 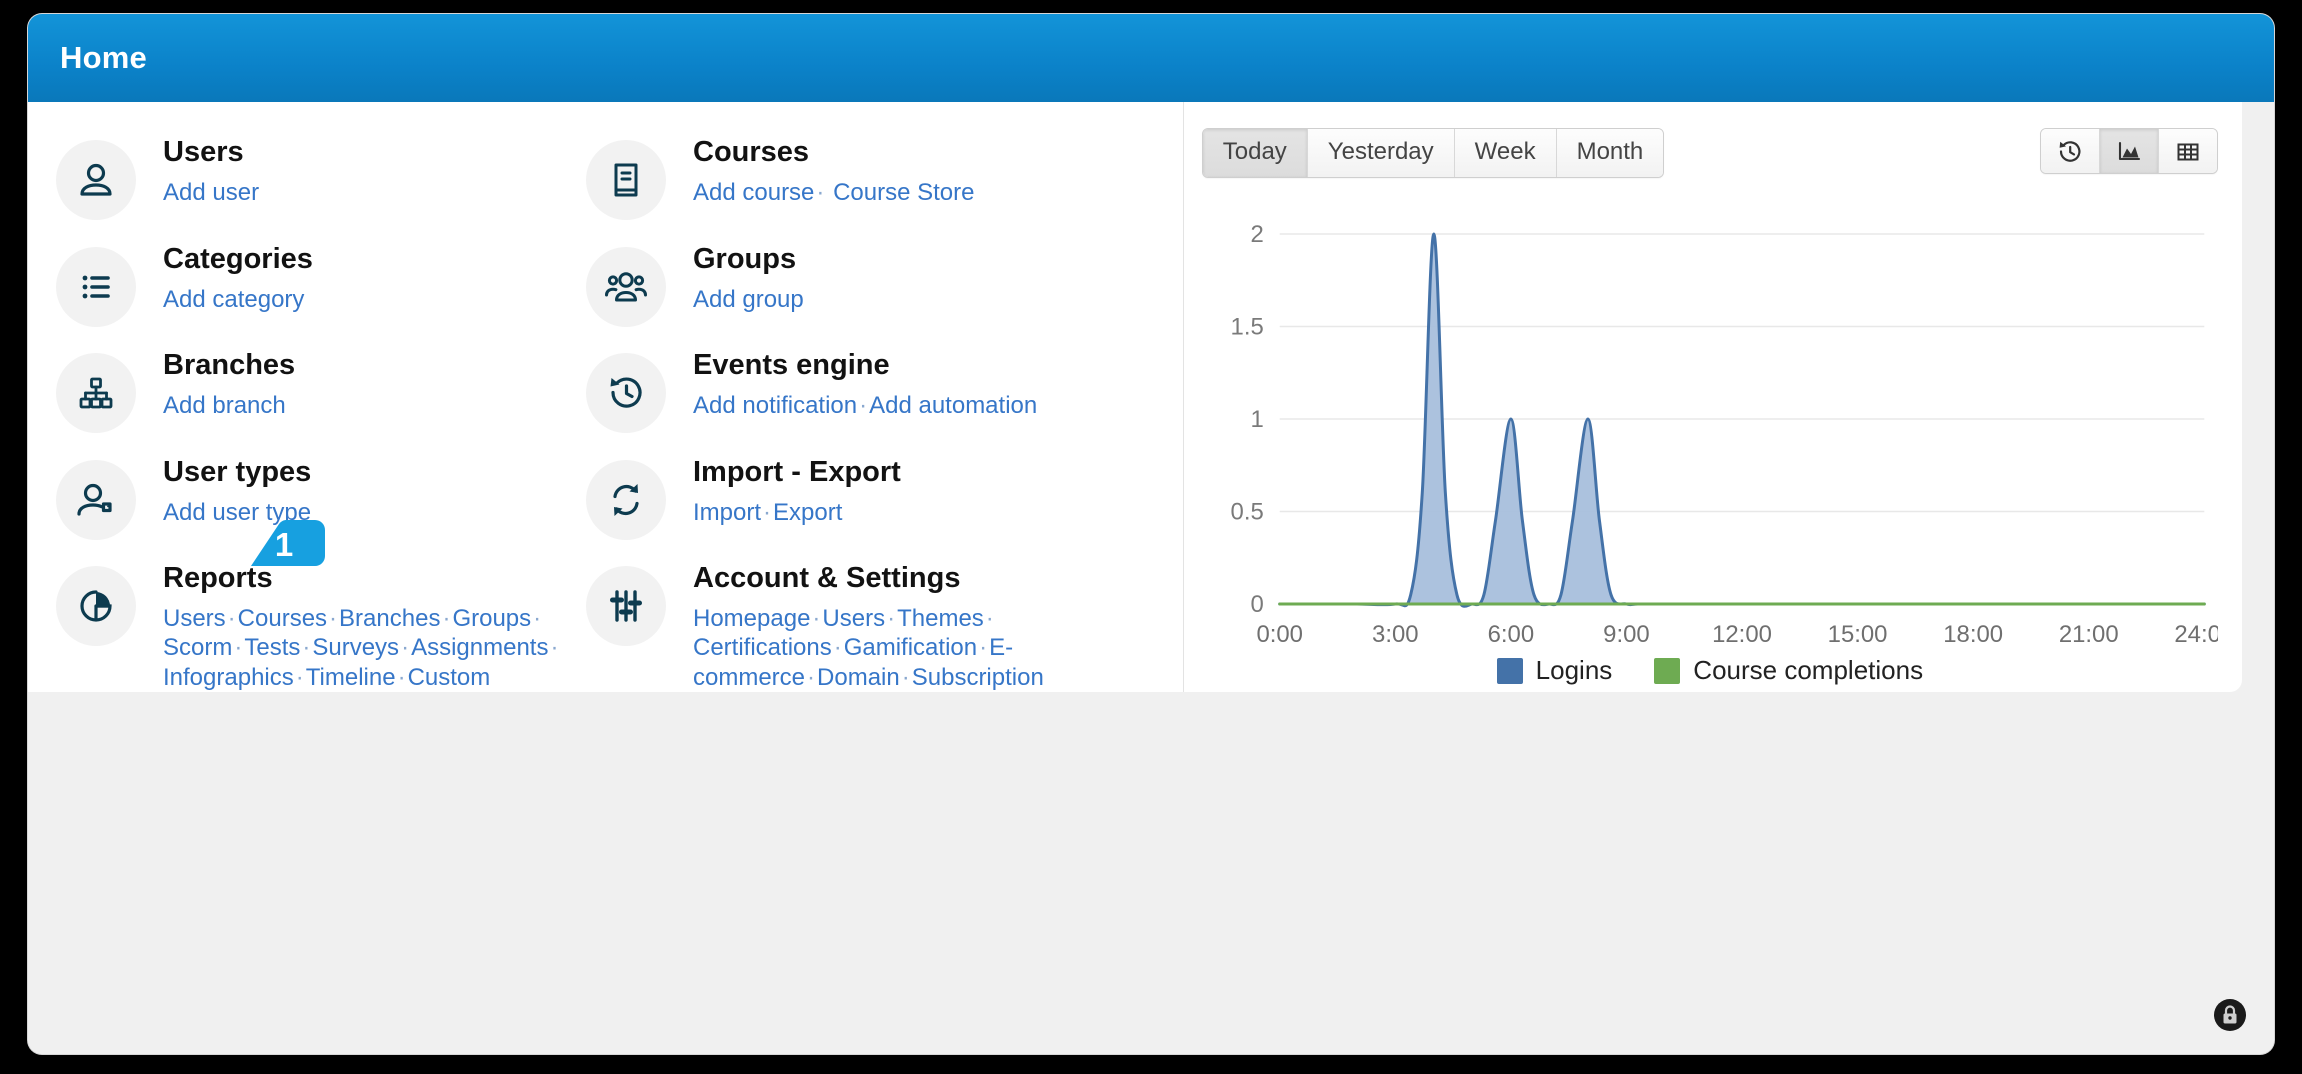 I want to click on tile-links: Add notification·Add automation, so click(x=865, y=405).